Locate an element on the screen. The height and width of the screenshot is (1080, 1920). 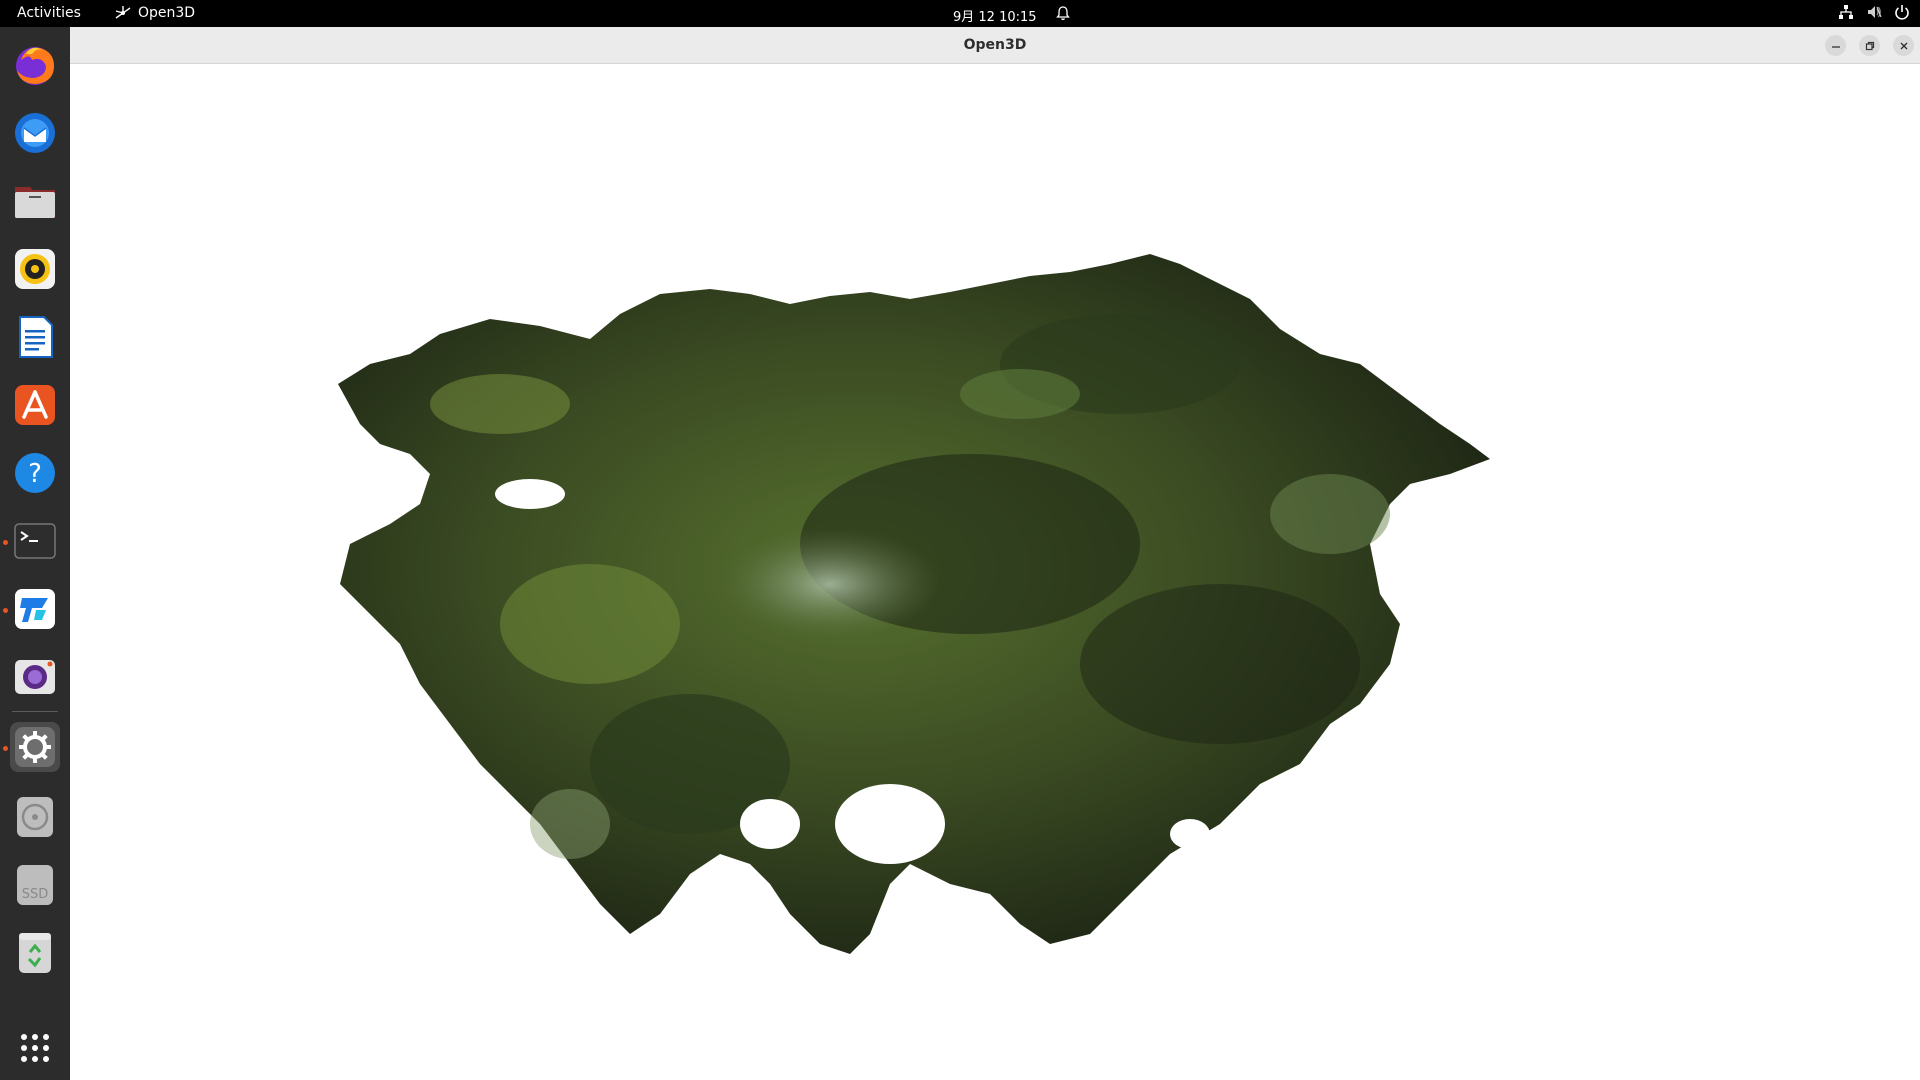
minimize-icon is located at coordinates (1835, 46).